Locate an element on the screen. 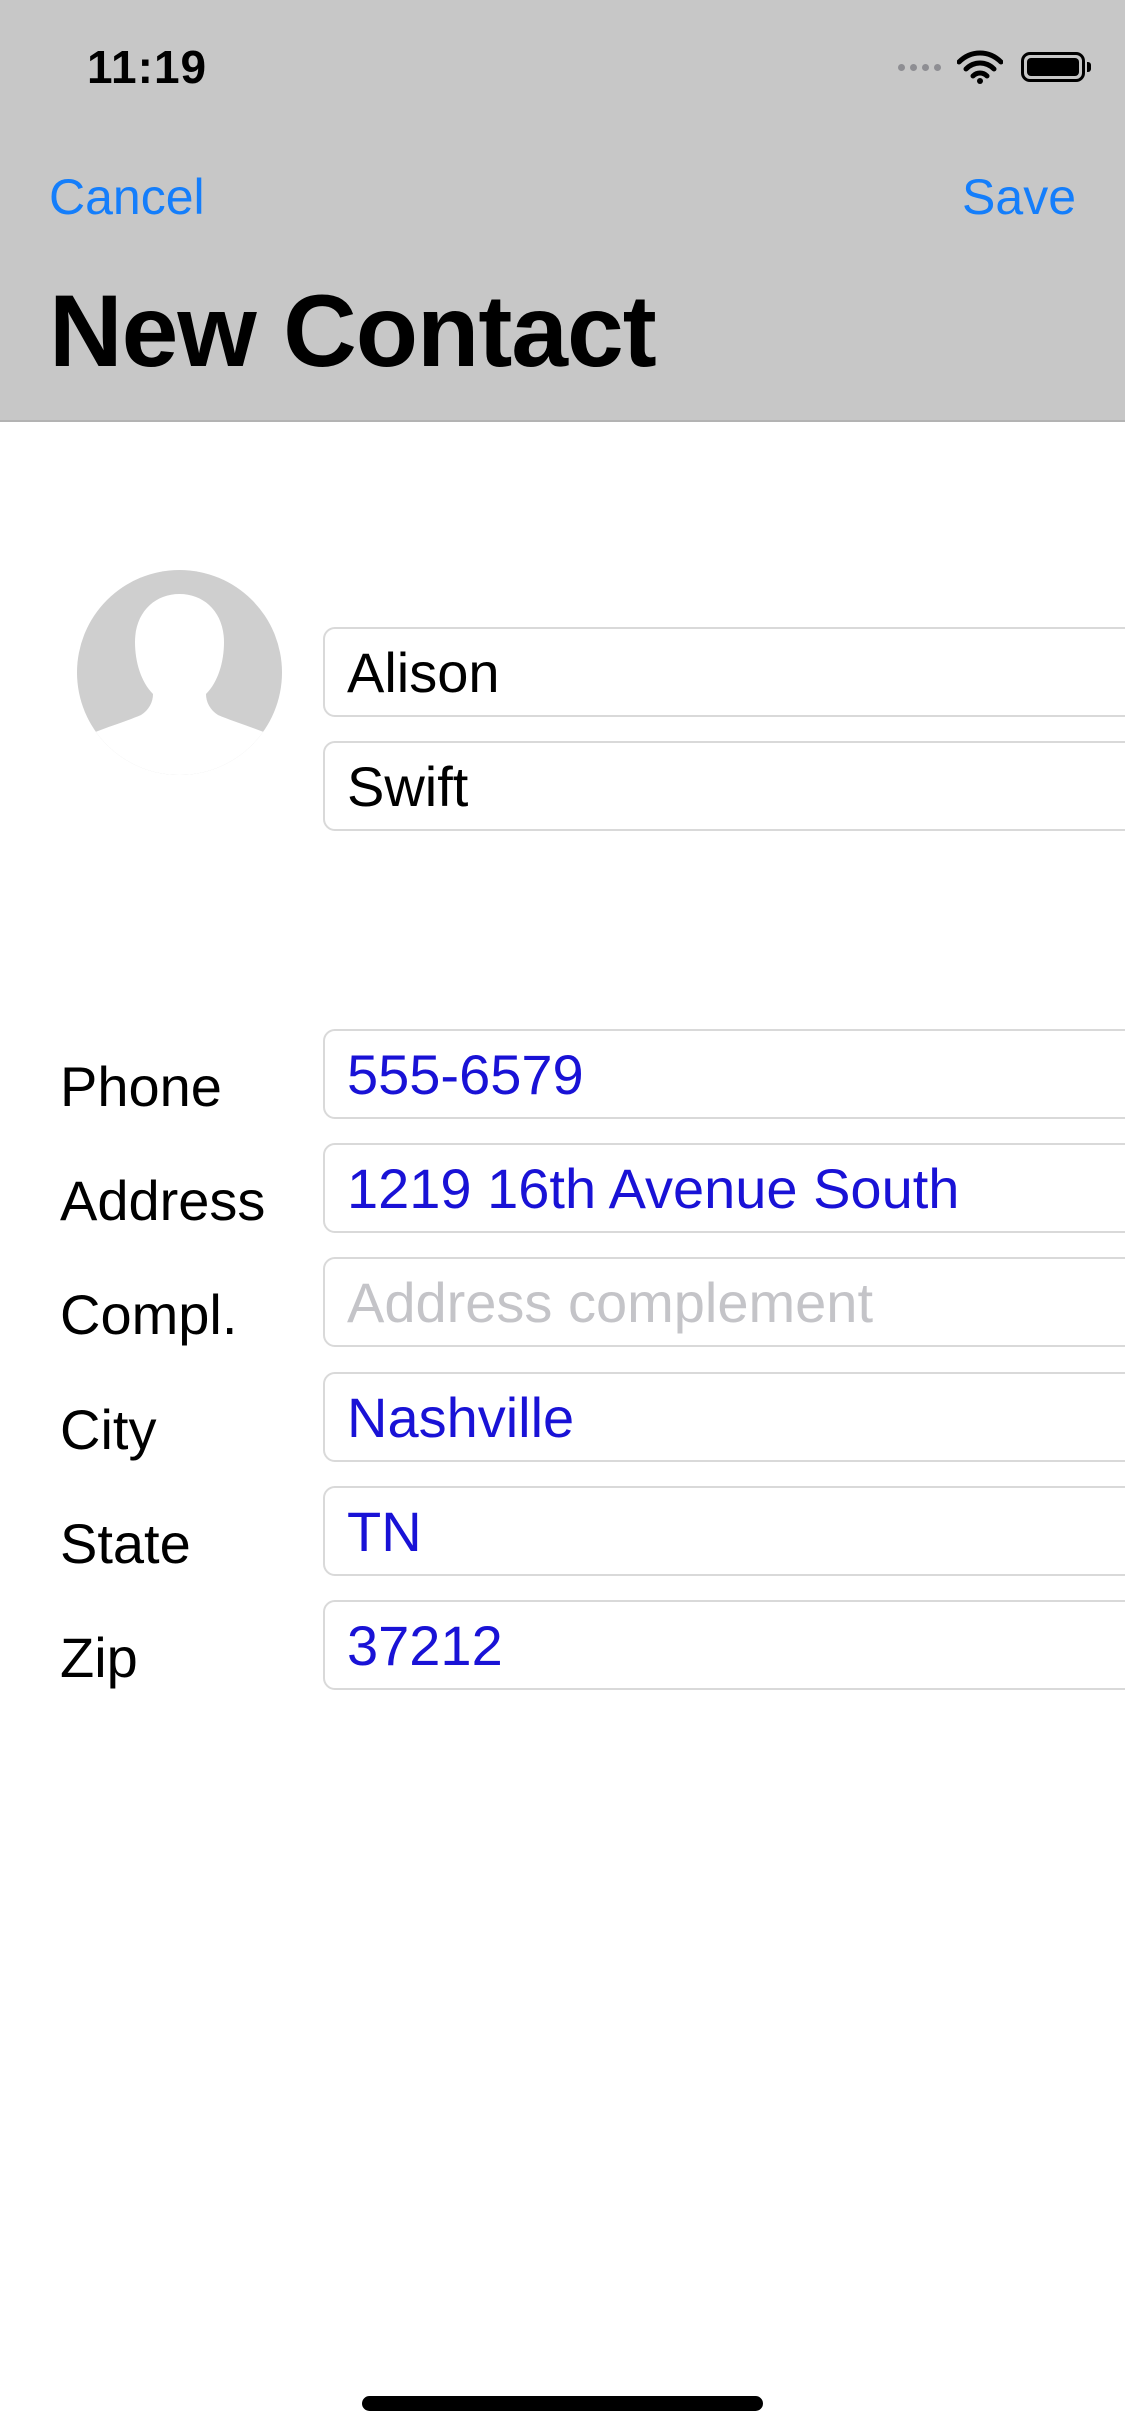  phone-label: Phone is located at coordinates (141, 1086).